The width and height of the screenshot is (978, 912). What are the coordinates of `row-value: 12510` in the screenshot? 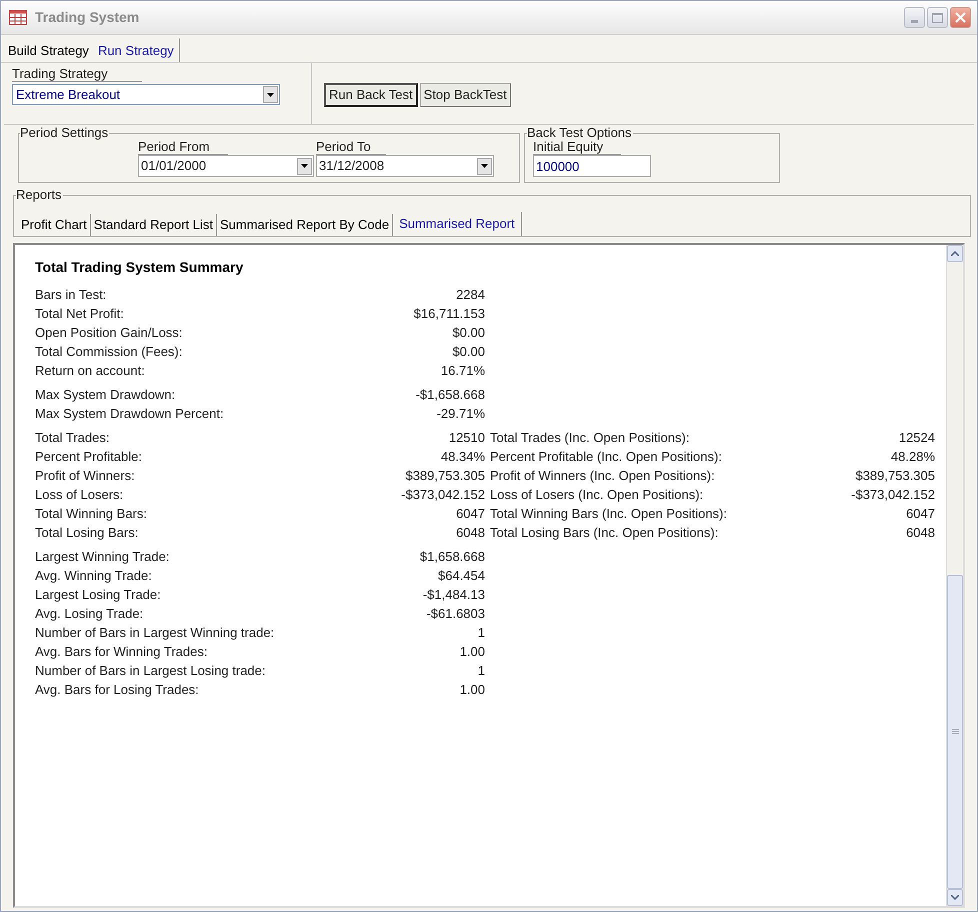 It's located at (466, 438).